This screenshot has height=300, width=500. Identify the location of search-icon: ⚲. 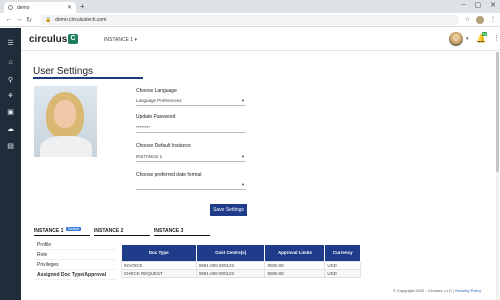
(10, 79).